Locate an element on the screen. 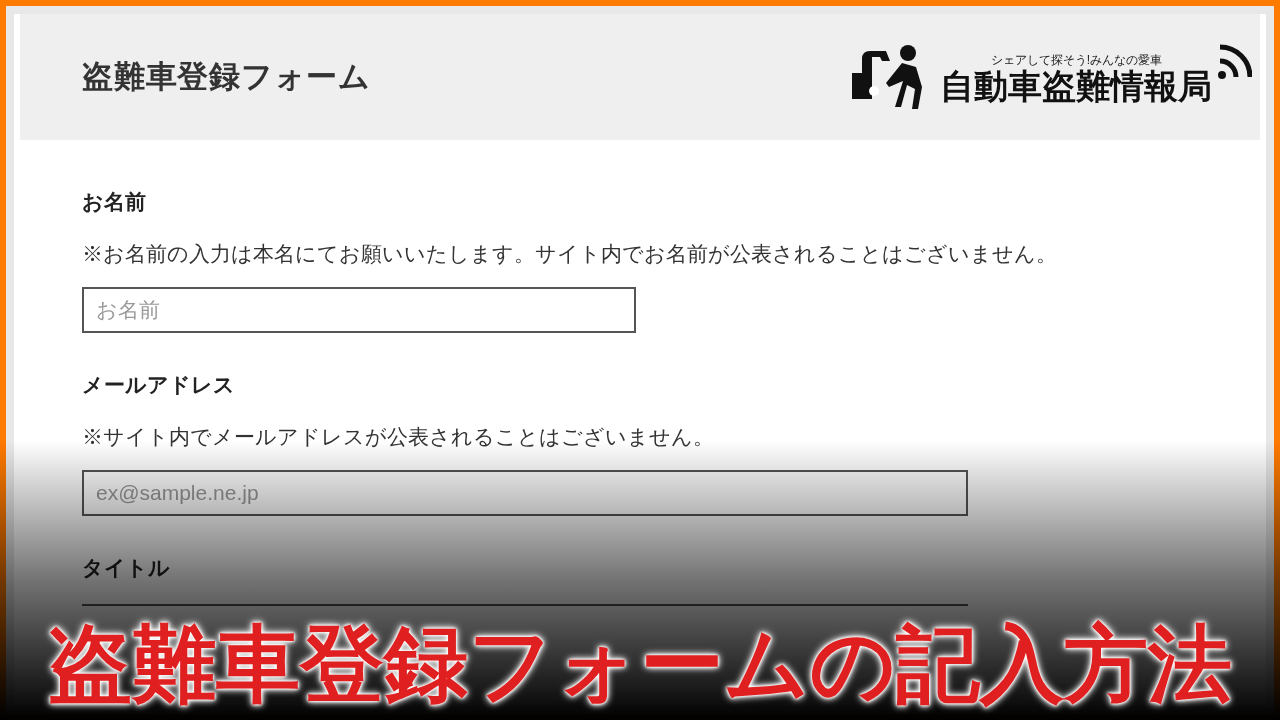  field-label: メールアドレス is located at coordinates (159, 385).